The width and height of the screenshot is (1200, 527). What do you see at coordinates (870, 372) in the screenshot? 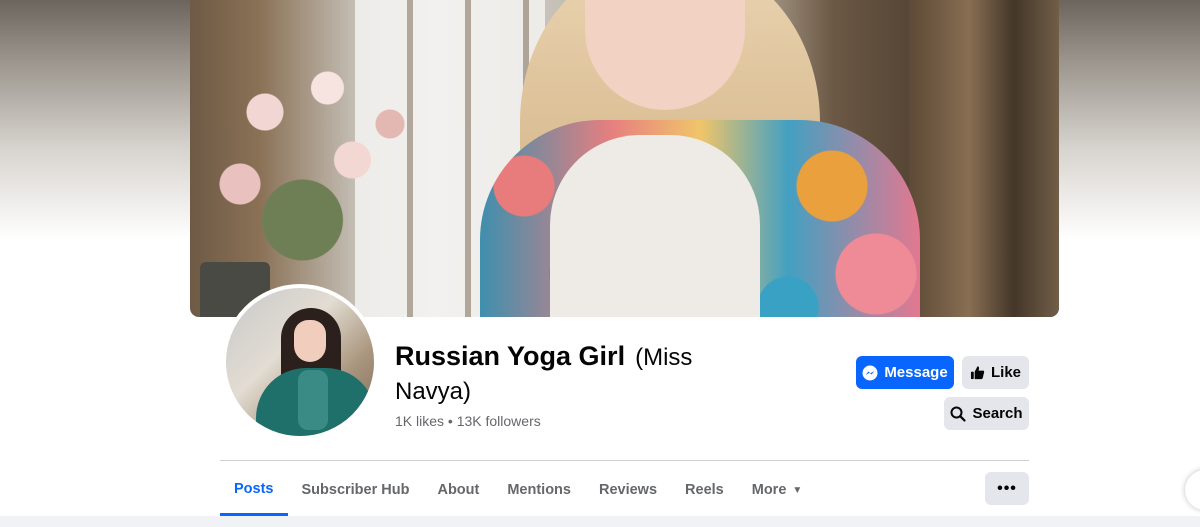
I see `messenger-icon` at bounding box center [870, 372].